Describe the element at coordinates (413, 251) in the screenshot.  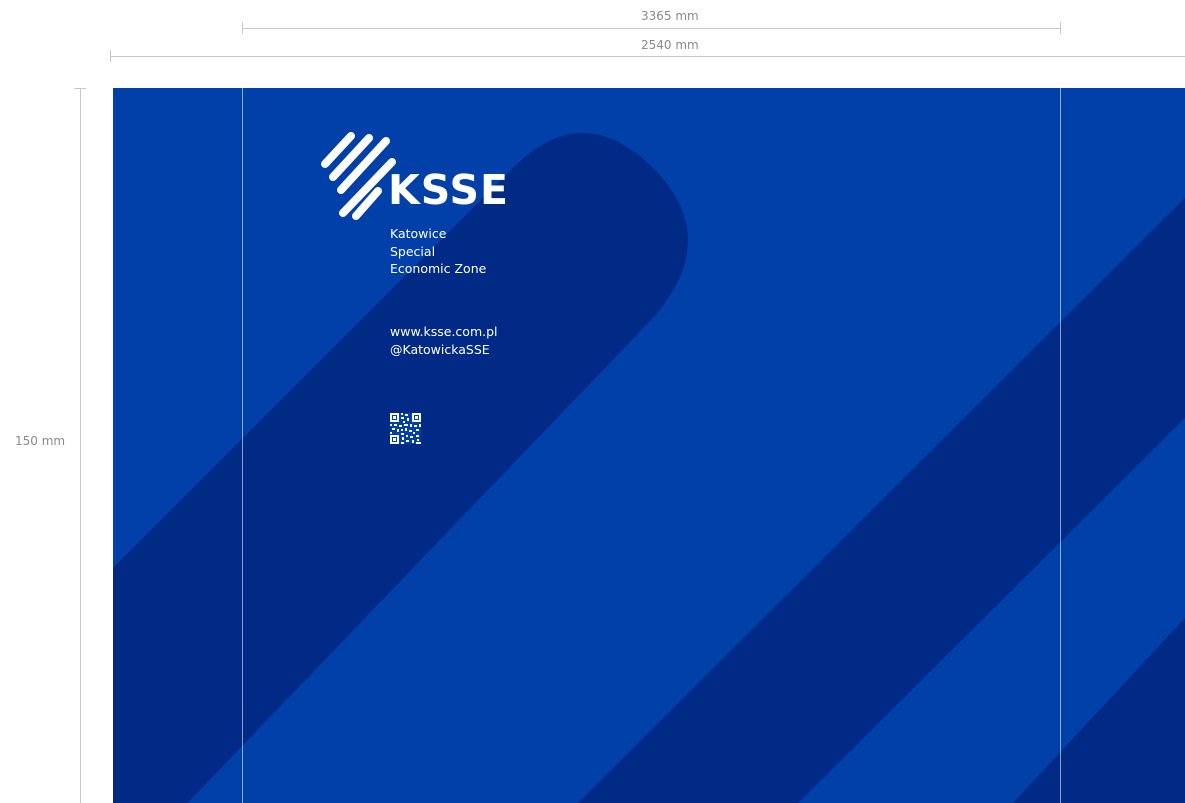
I see `tagline-line: Special` at that location.